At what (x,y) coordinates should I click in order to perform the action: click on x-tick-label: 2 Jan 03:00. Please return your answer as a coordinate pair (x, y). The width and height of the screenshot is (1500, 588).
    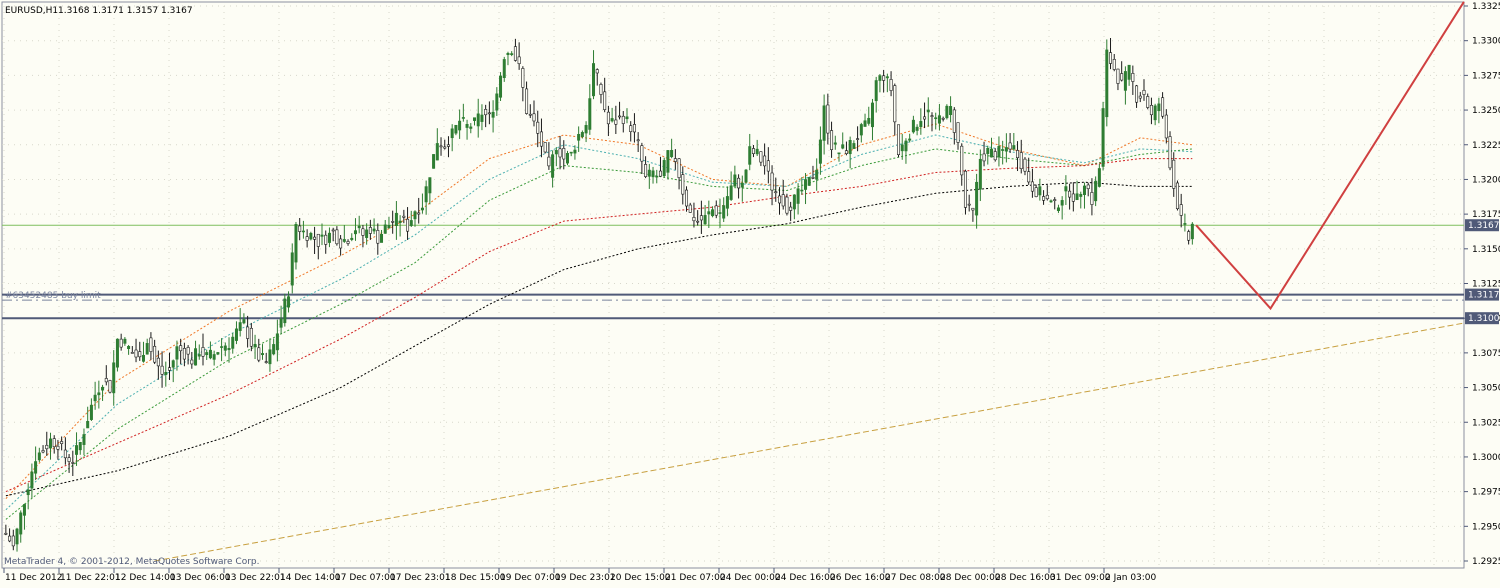
    Looking at the image, I should click on (1131, 578).